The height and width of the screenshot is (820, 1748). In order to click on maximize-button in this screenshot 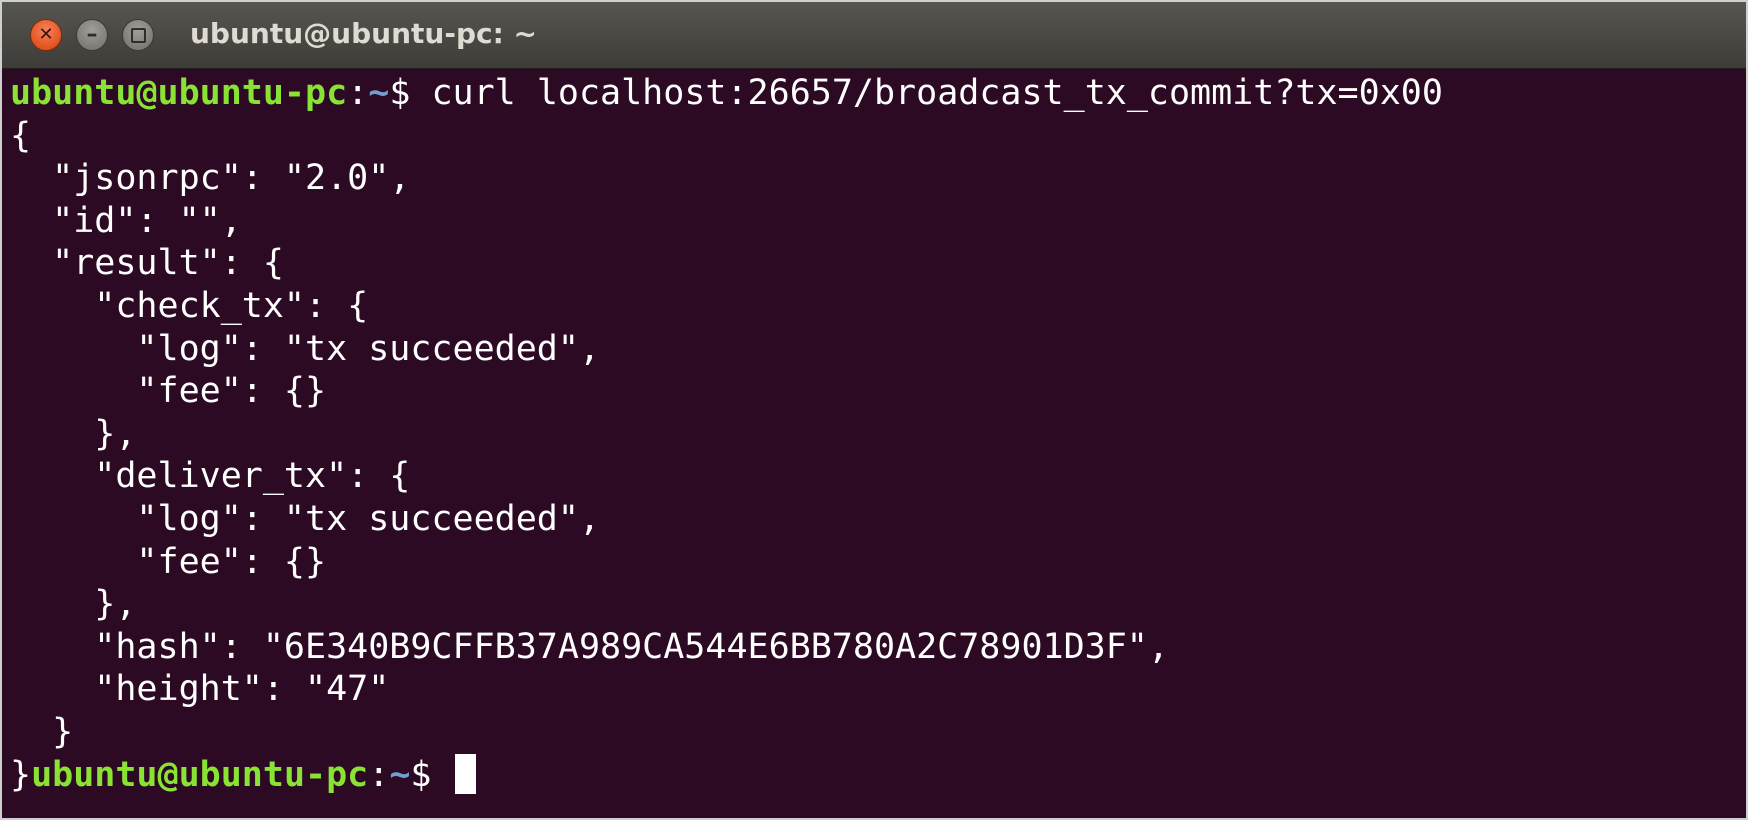, I will do `click(138, 35)`.